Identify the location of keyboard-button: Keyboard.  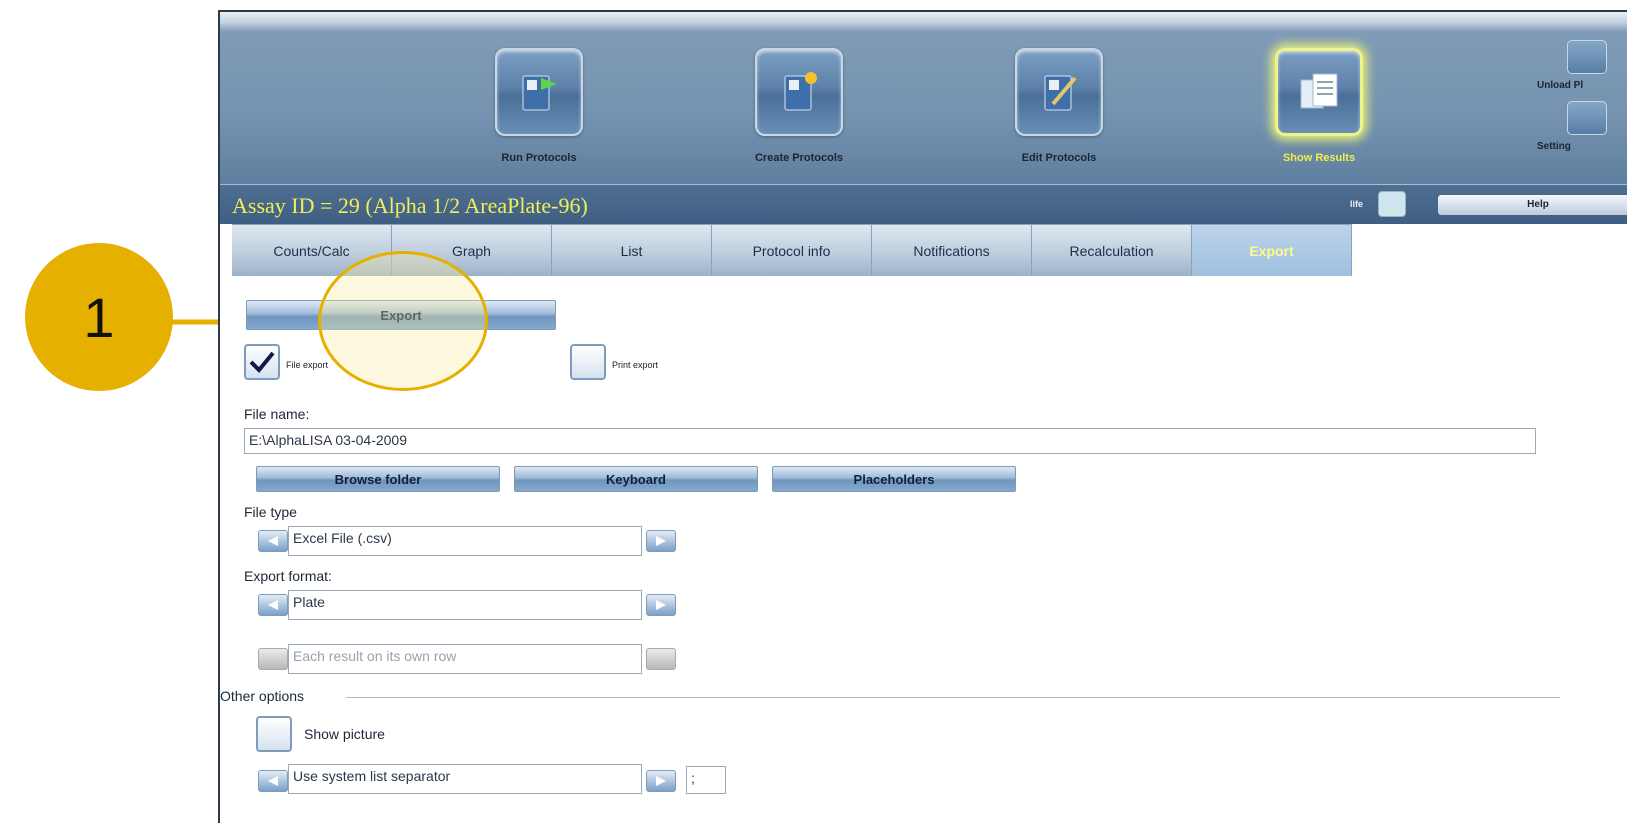
(636, 479).